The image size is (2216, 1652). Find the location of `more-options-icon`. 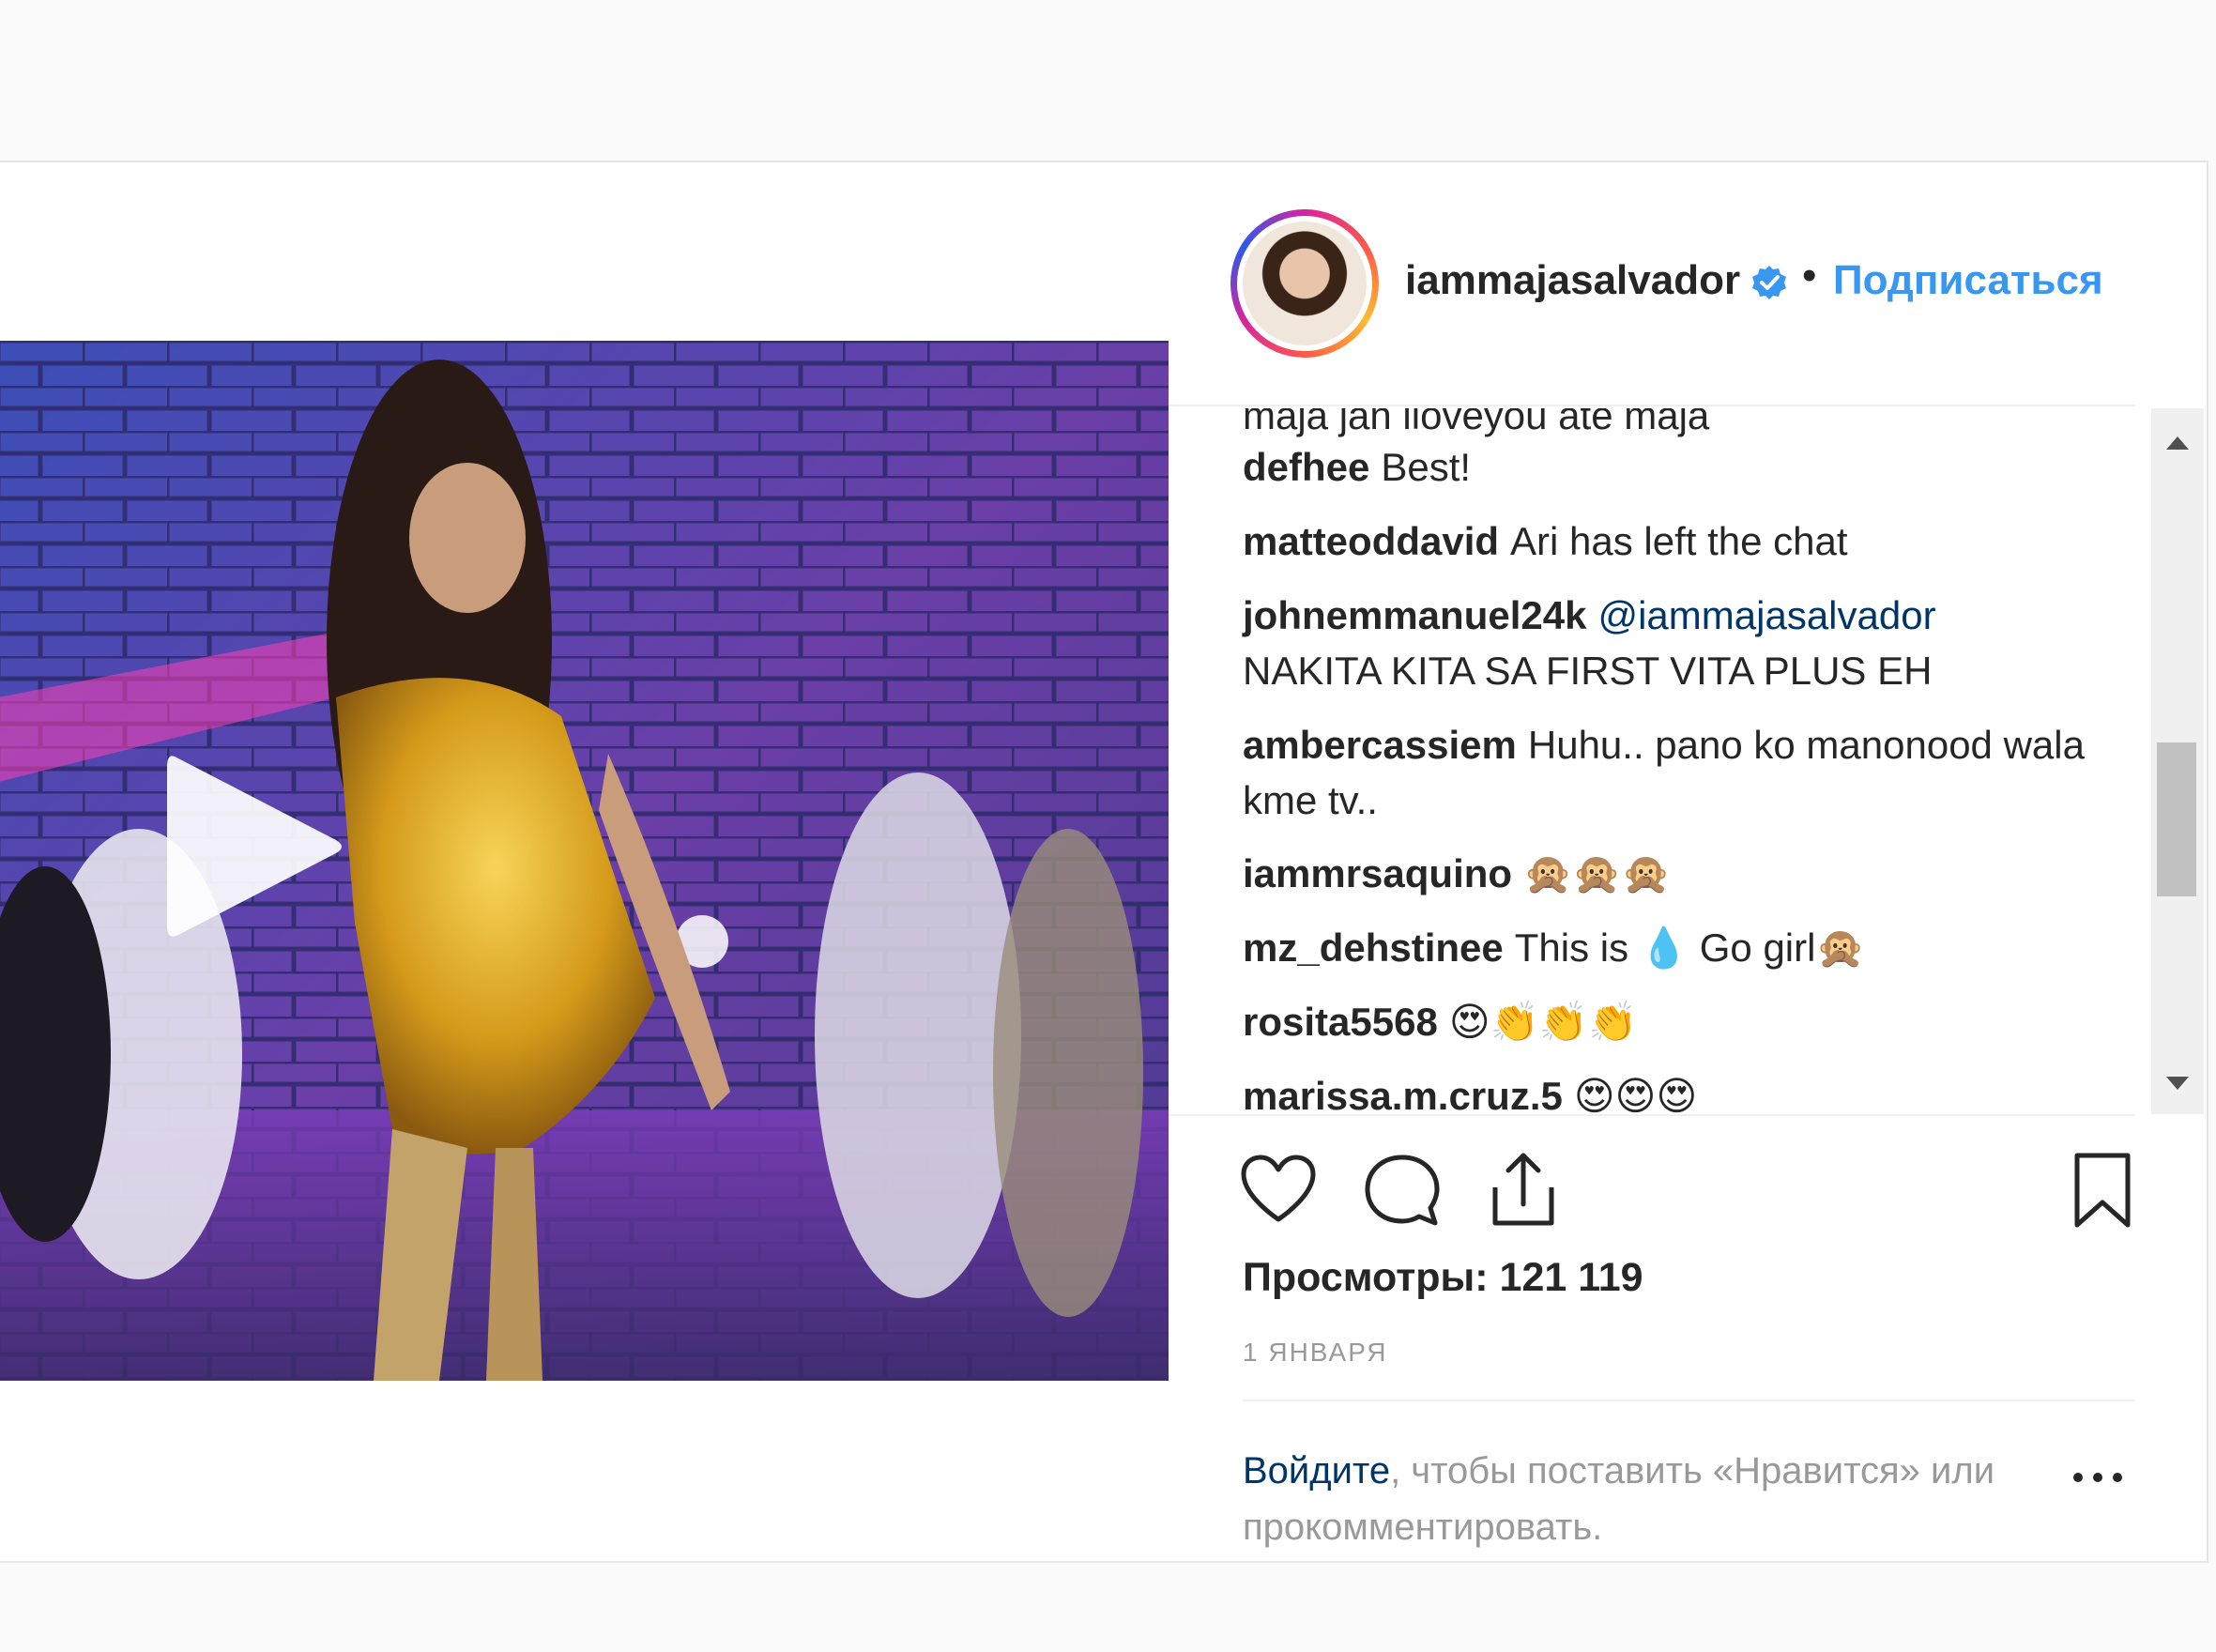

more-options-icon is located at coordinates (2097, 1476).